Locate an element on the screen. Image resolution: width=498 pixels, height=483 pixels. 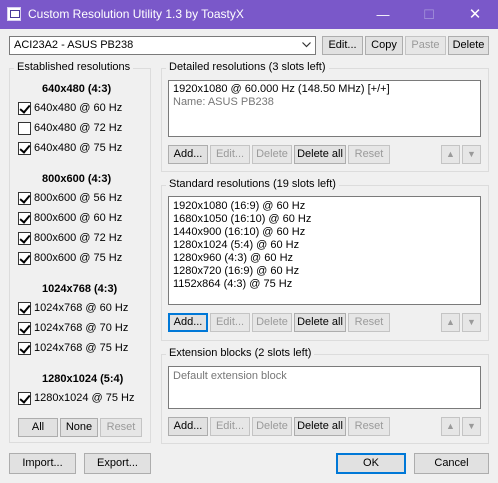
list-item: 1280x1024 (5:4) @ 60 Hz is located at coordinates (236, 245).